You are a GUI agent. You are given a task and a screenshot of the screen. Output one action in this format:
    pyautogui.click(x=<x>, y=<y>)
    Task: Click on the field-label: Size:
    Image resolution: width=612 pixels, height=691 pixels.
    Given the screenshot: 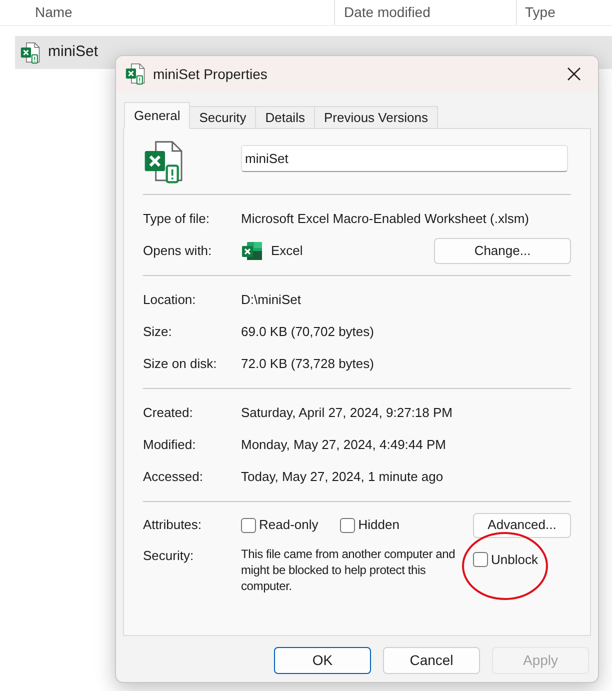 What is the action you would take?
    pyautogui.click(x=158, y=332)
    